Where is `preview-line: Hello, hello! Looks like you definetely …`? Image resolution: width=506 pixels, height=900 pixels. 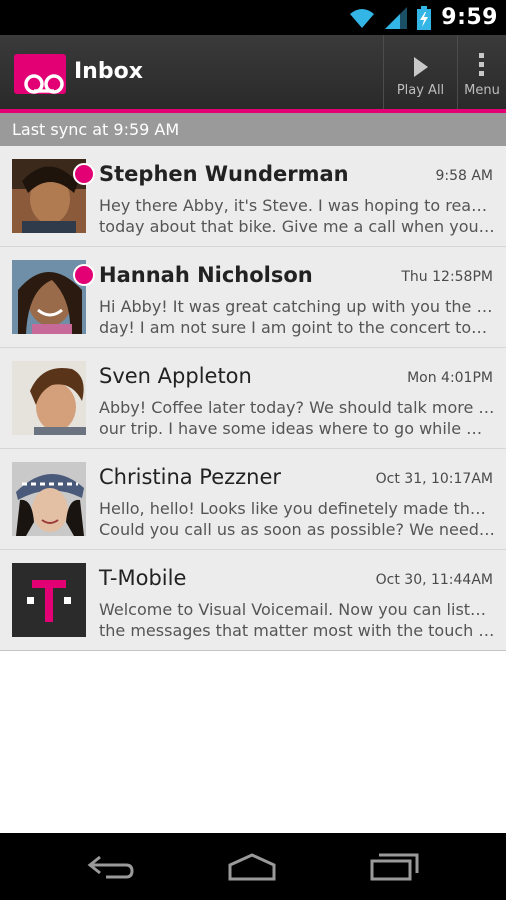 preview-line: Hello, hello! Looks like you definetely … is located at coordinates (297, 508).